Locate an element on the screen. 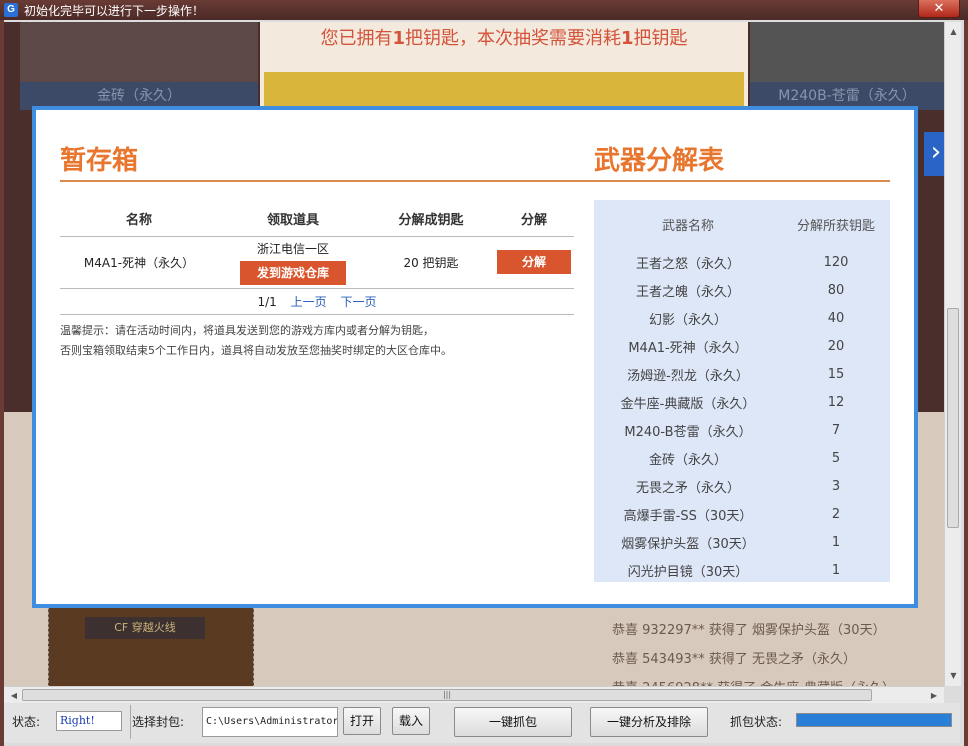 The height and width of the screenshot is (746, 968). table-row: M4A1-死神（永久） 浙江电信一区 发到游戏仓库 20 把钥匙 分解 is located at coordinates (317, 262).